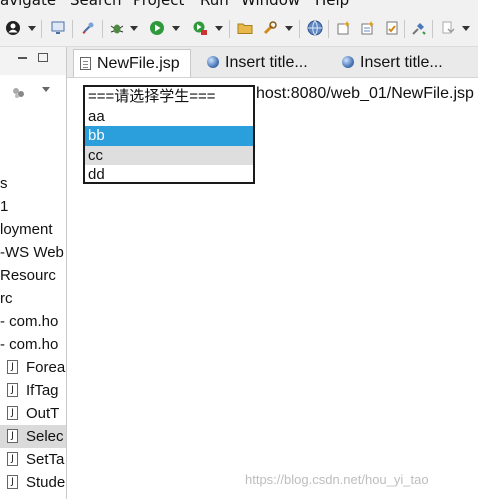  What do you see at coordinates (419, 28) in the screenshot?
I see `tasks-icon` at bounding box center [419, 28].